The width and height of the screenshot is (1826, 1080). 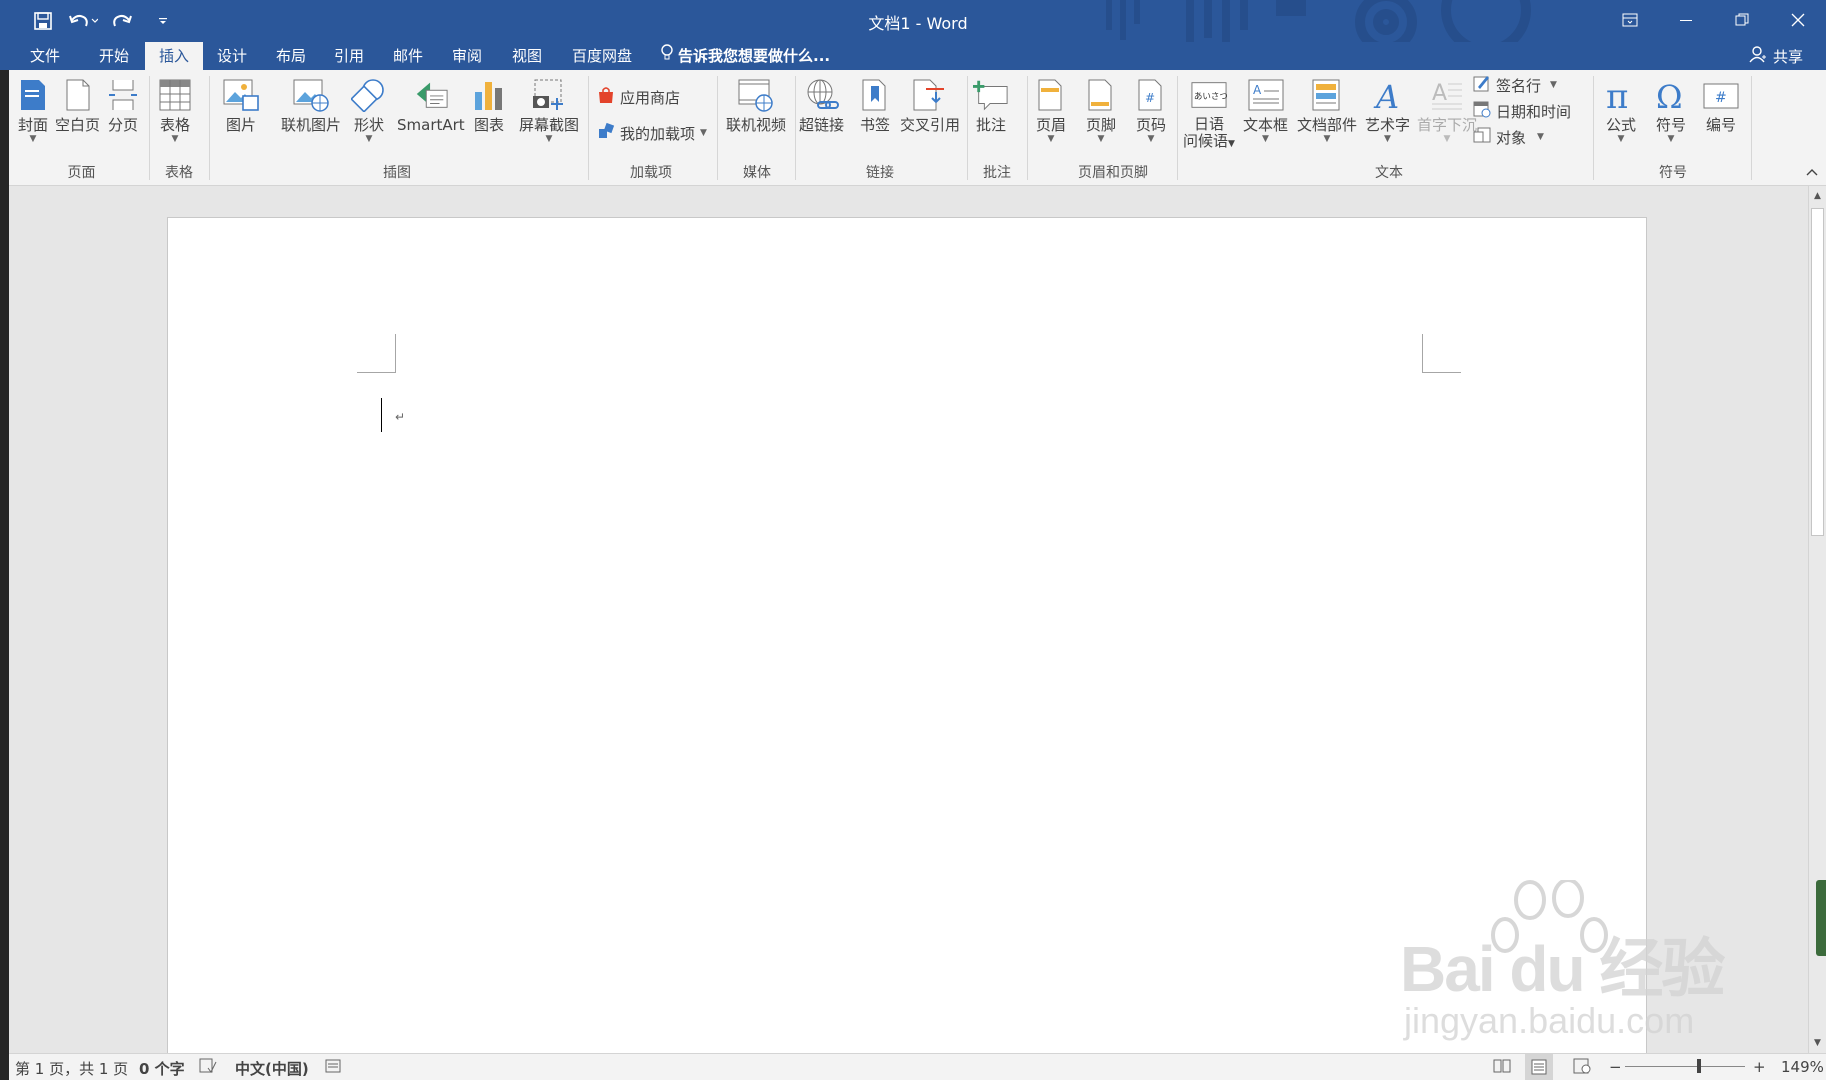 I want to click on omega-icon: Ω, so click(x=1671, y=95).